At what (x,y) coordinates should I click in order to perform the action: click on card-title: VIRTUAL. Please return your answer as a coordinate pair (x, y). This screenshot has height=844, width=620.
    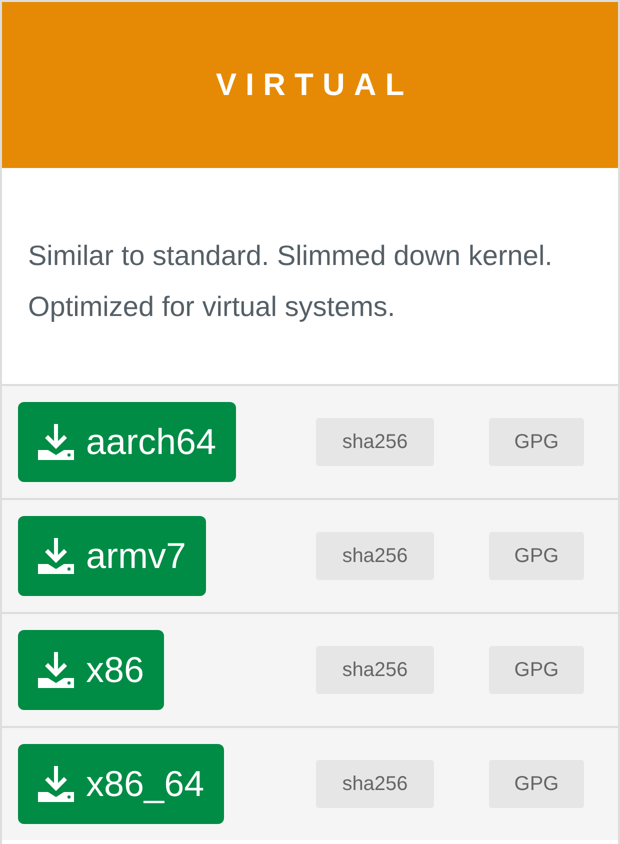
    Looking at the image, I should click on (315, 85).